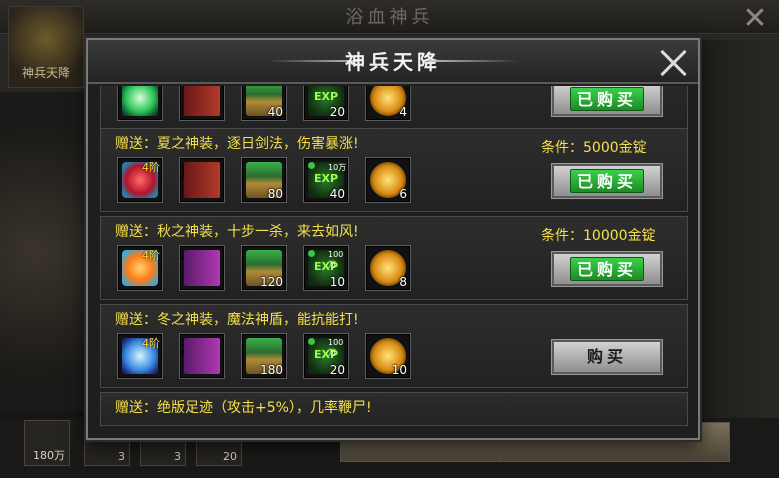 The height and width of the screenshot is (478, 779). What do you see at coordinates (243, 408) in the screenshot?
I see `gift-text: 赠送：绝版足迹（攻击+5%），几率鞭尸!` at bounding box center [243, 408].